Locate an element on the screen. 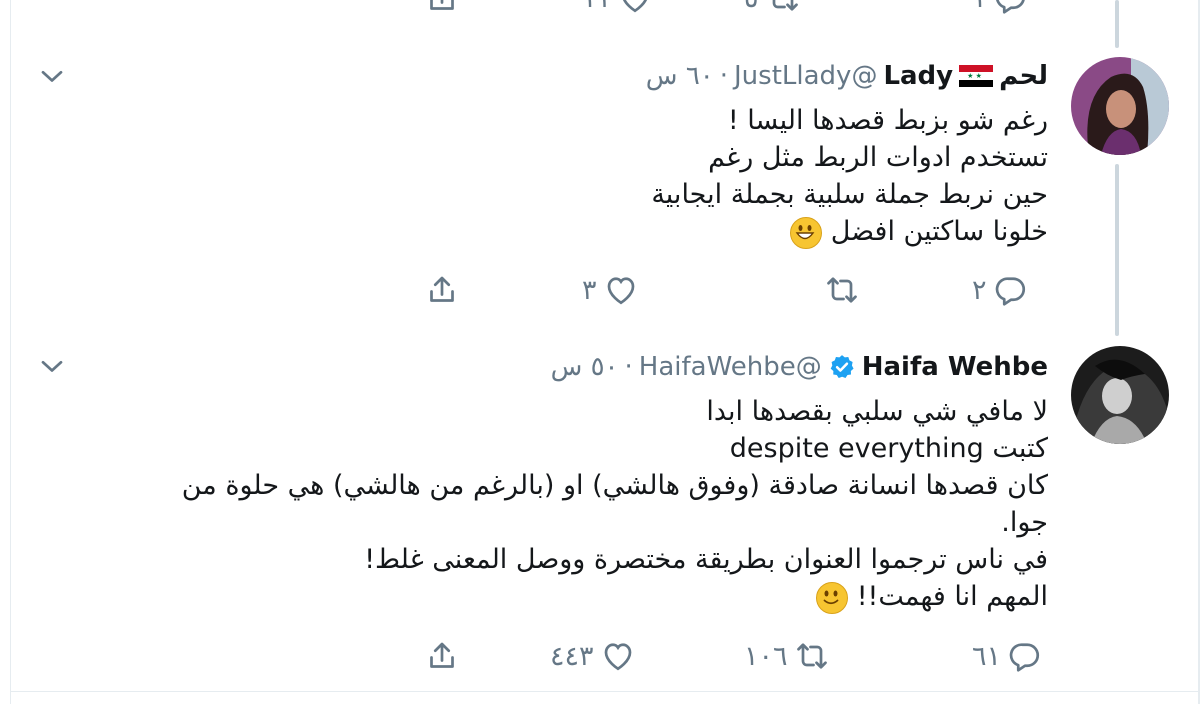 This screenshot has height=704, width=1200. reply-button: ١ is located at coordinates (1000, 9).